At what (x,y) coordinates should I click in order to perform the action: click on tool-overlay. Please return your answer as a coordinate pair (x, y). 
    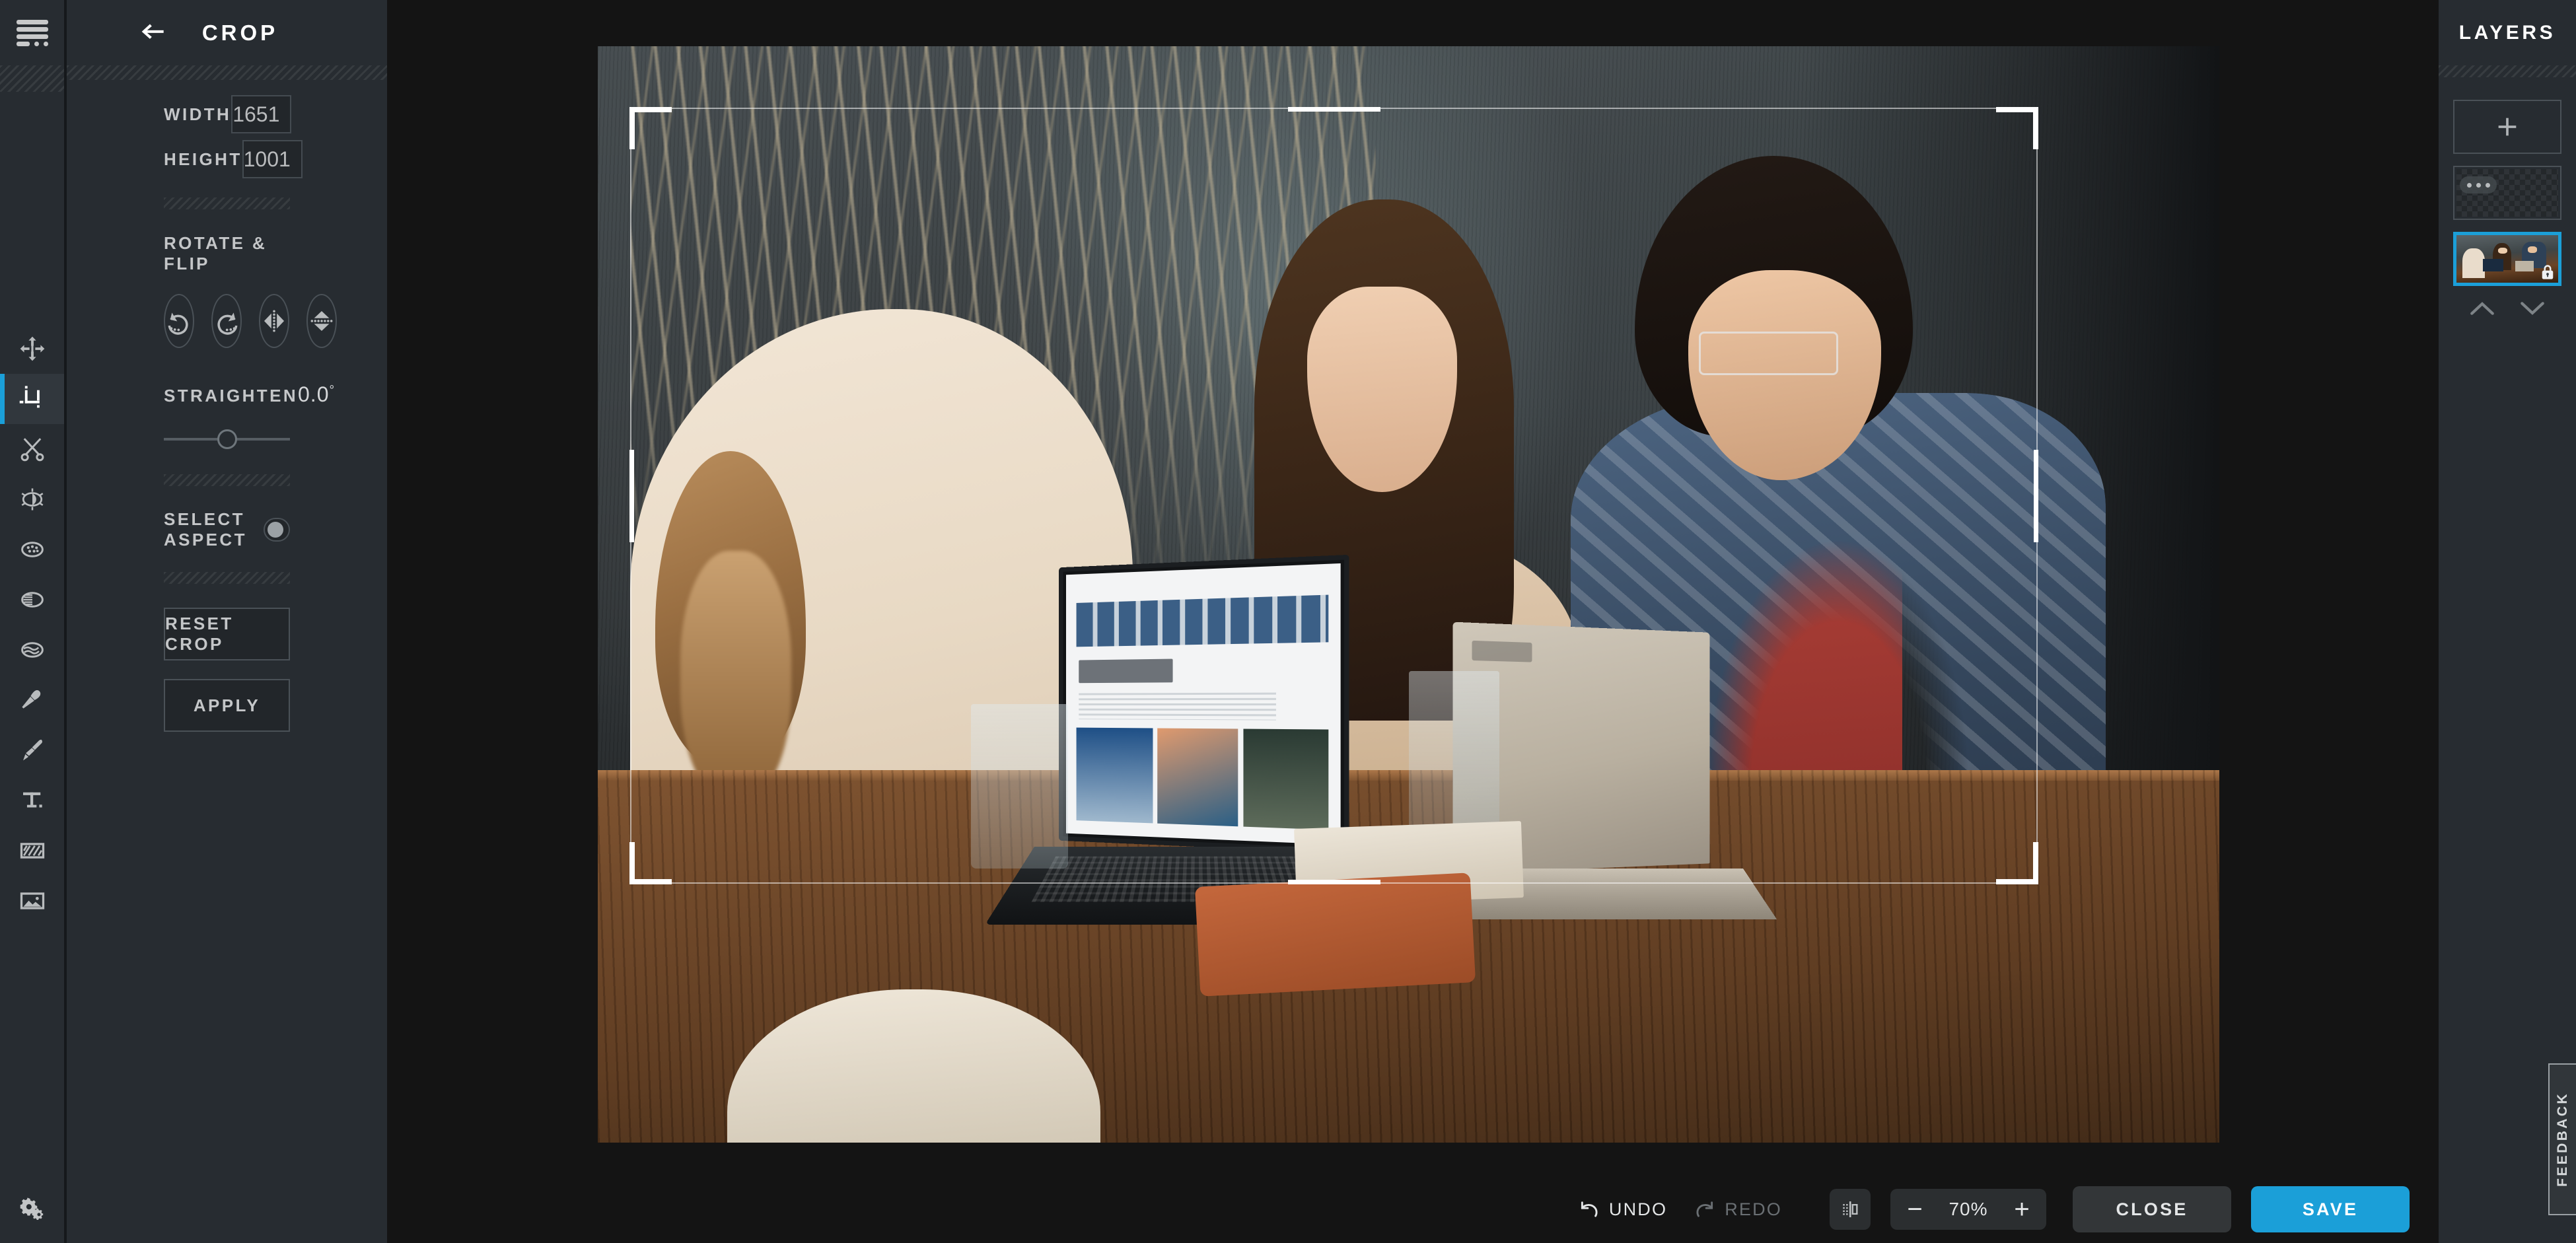
    Looking at the image, I should click on (32, 851).